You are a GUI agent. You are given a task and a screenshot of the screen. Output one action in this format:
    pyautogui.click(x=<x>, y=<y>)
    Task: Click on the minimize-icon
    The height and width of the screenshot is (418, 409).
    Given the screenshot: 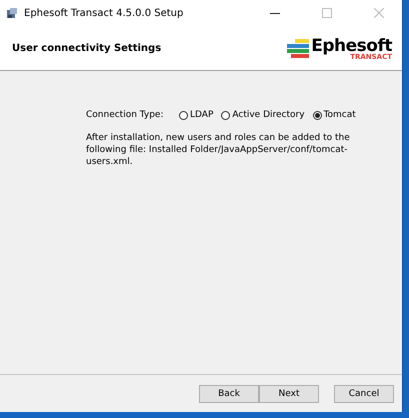 What is the action you would take?
    pyautogui.click(x=275, y=13)
    